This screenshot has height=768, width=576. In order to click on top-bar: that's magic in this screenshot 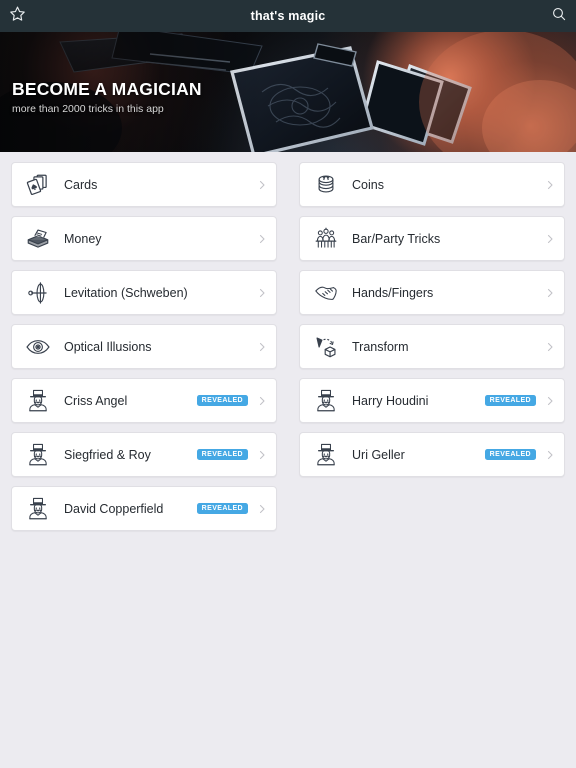, I will do `click(288, 16)`.